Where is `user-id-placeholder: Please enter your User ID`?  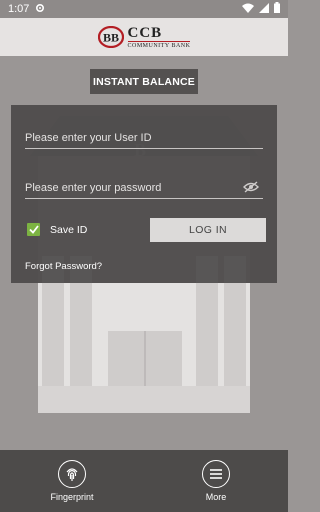 user-id-placeholder: Please enter your User ID is located at coordinates (88, 137).